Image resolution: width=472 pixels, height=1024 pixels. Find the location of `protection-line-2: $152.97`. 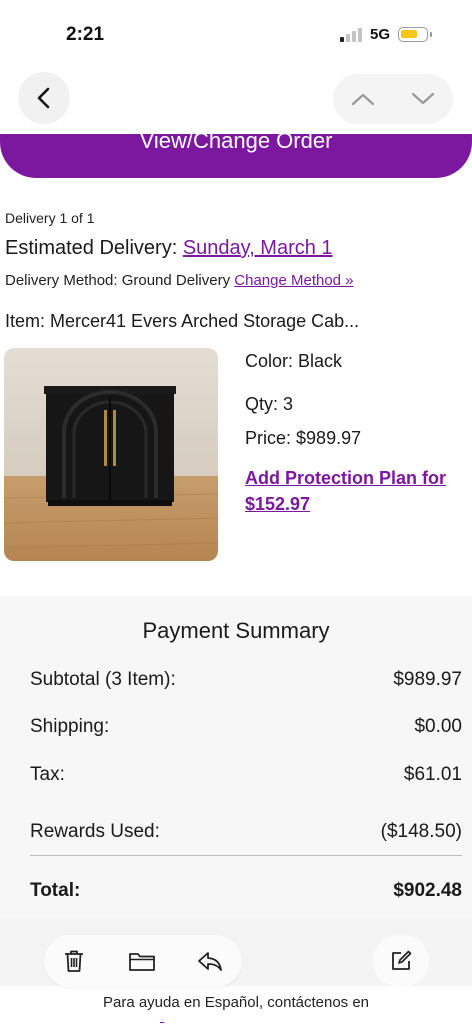

protection-line-2: $152.97 is located at coordinates (278, 504).